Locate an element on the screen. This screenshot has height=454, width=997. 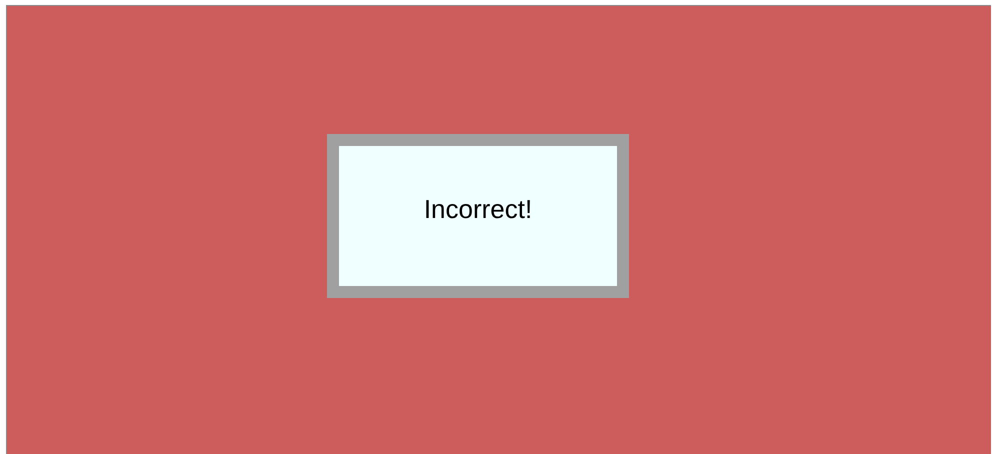
result-message: Incorrect! is located at coordinates (478, 210).